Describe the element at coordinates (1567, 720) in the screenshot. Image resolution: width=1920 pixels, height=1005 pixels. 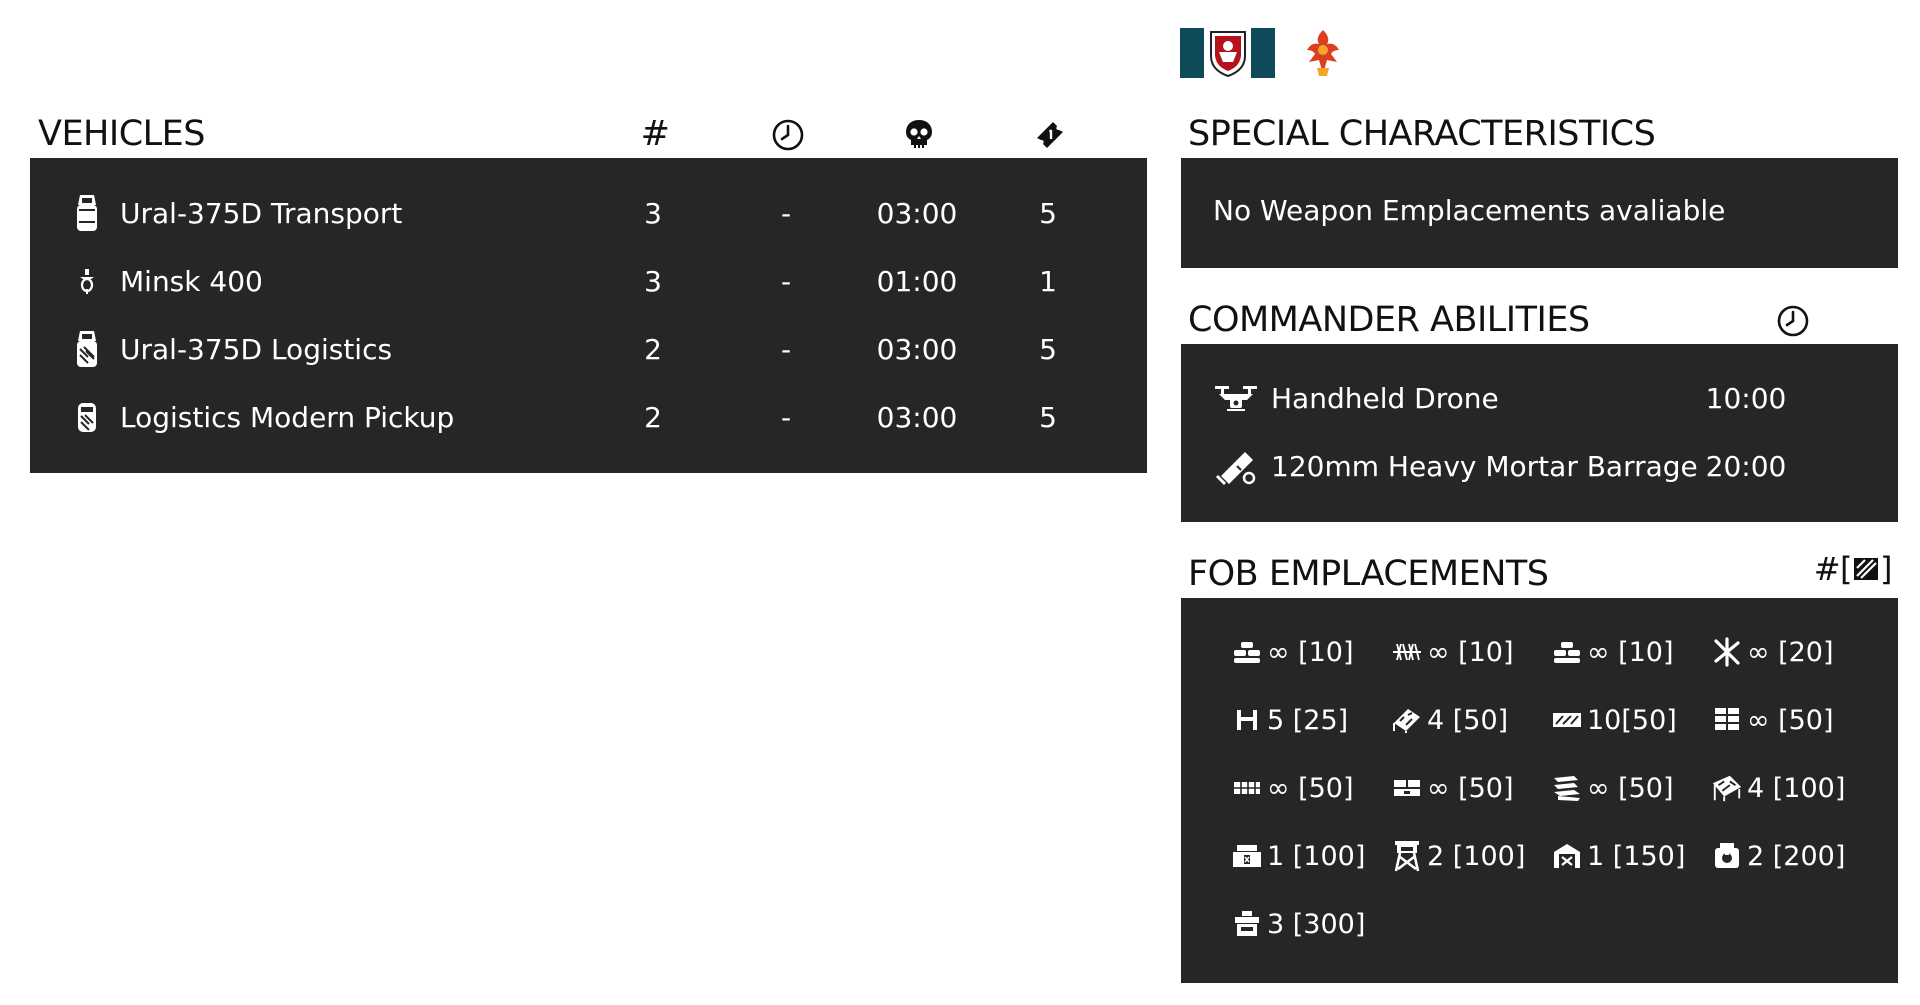
I see `camo-wall-icon` at that location.